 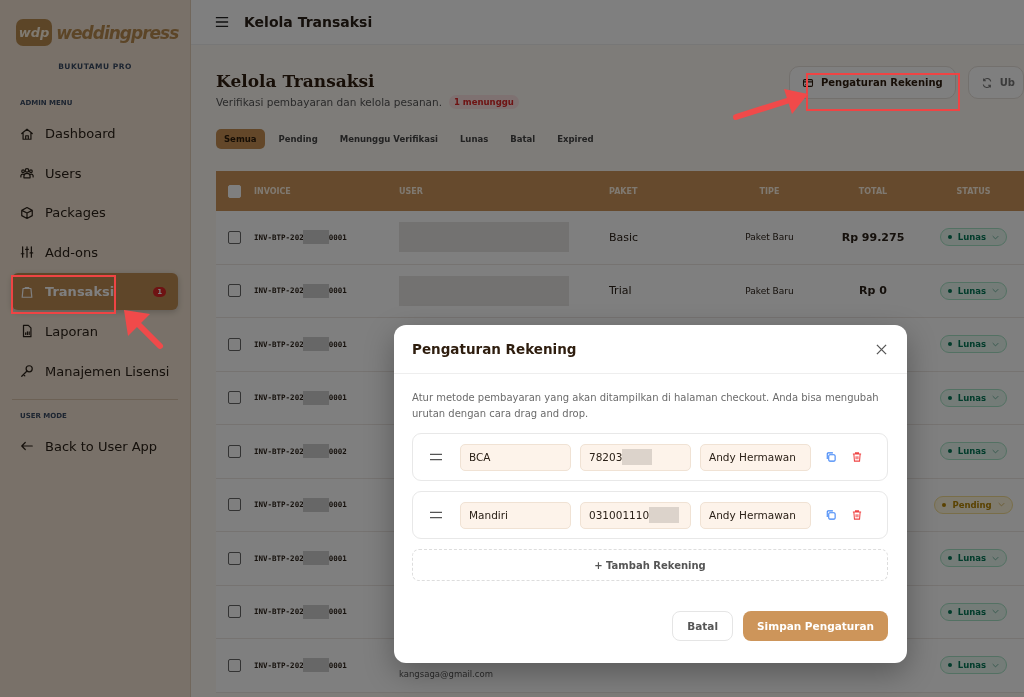 What do you see at coordinates (650, 565) in the screenshot?
I see `add-account-button: + Tambah Rekening` at bounding box center [650, 565].